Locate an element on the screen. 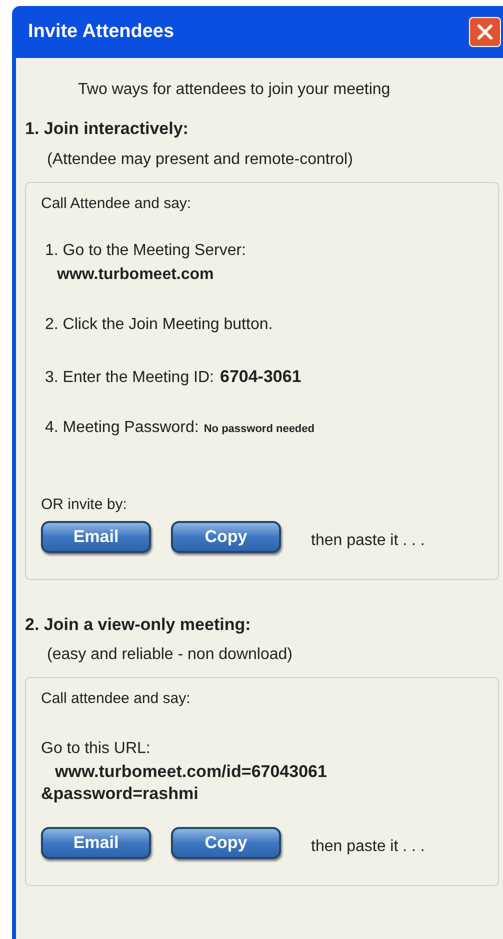 The width and height of the screenshot is (503, 939). close-button is located at coordinates (485, 32).